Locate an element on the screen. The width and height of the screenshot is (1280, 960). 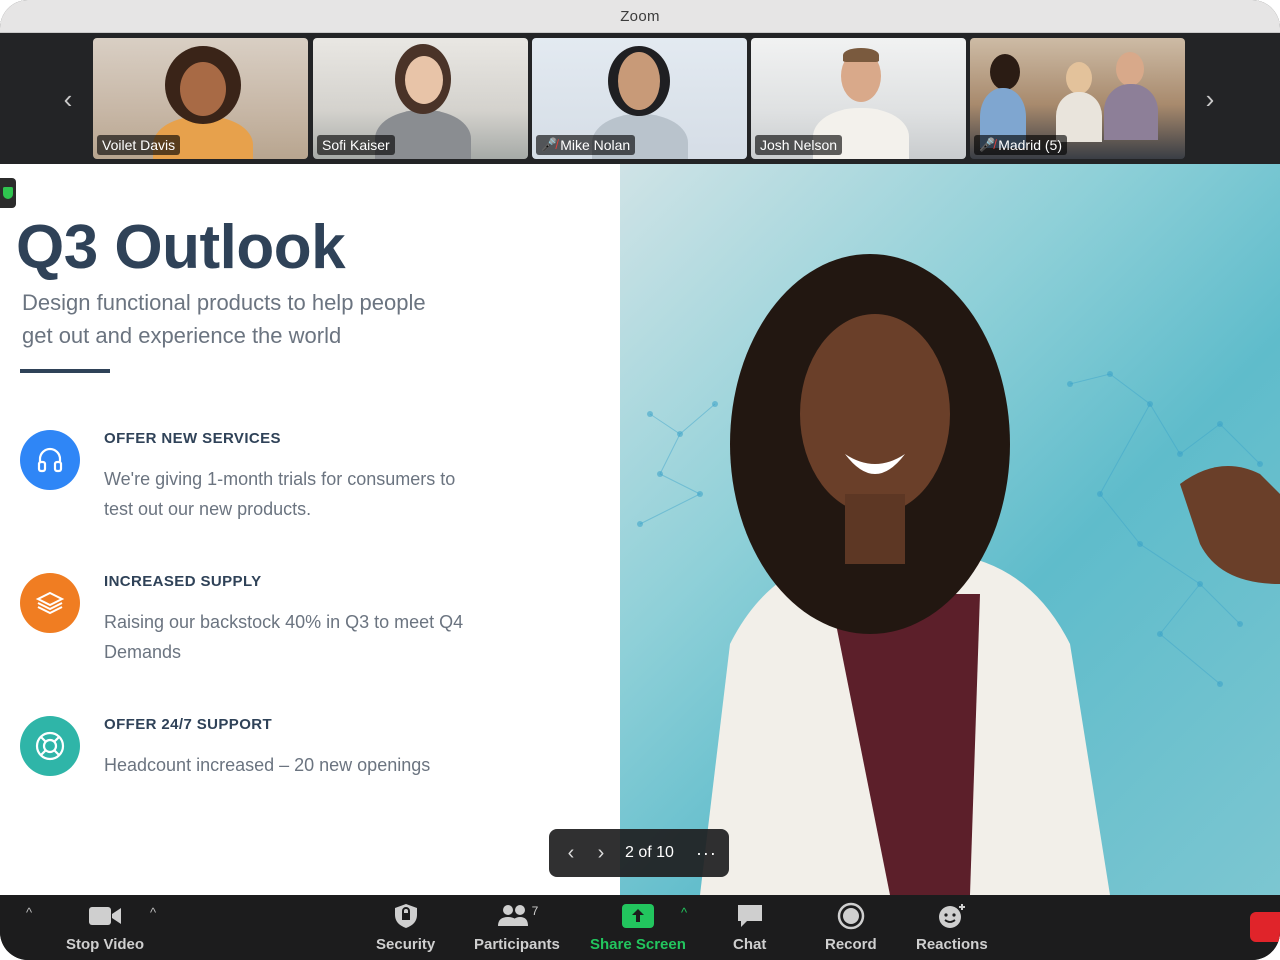
shield-icon is located at coordinates (406, 916).